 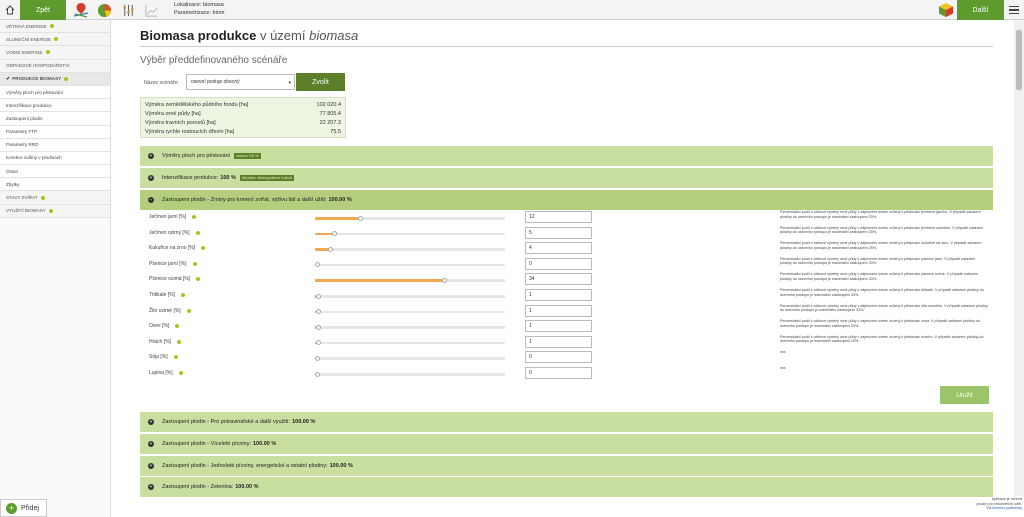 I want to click on save-button: Uložit, so click(x=964, y=395).